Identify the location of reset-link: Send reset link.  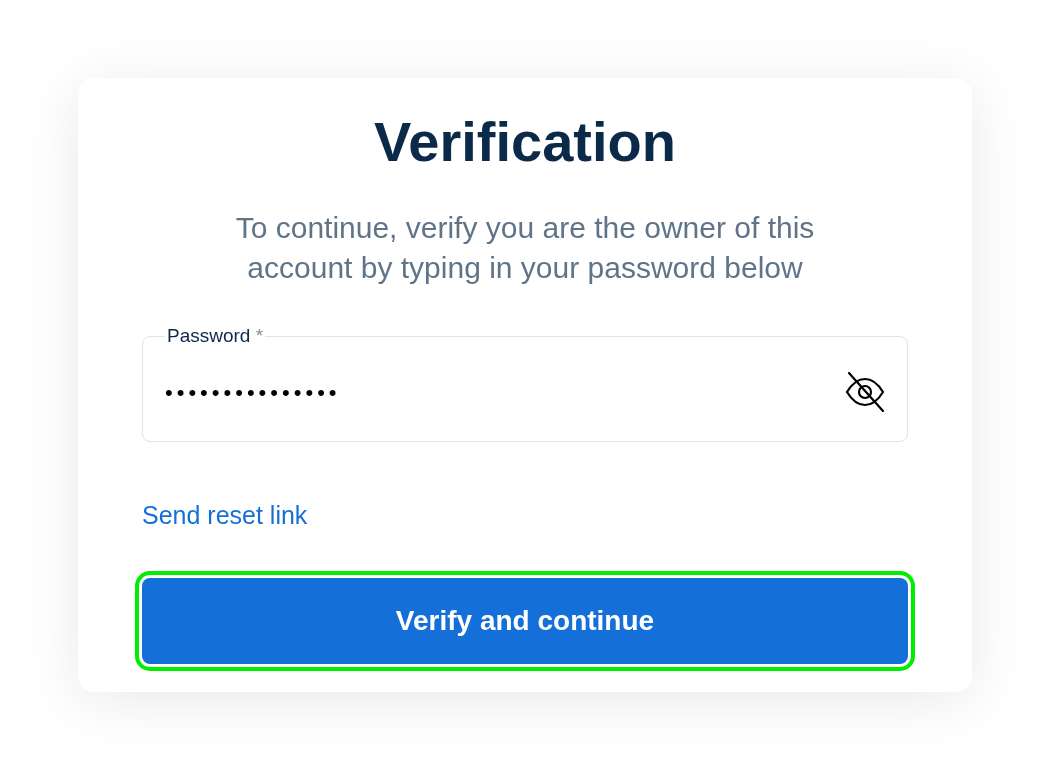
(225, 515).